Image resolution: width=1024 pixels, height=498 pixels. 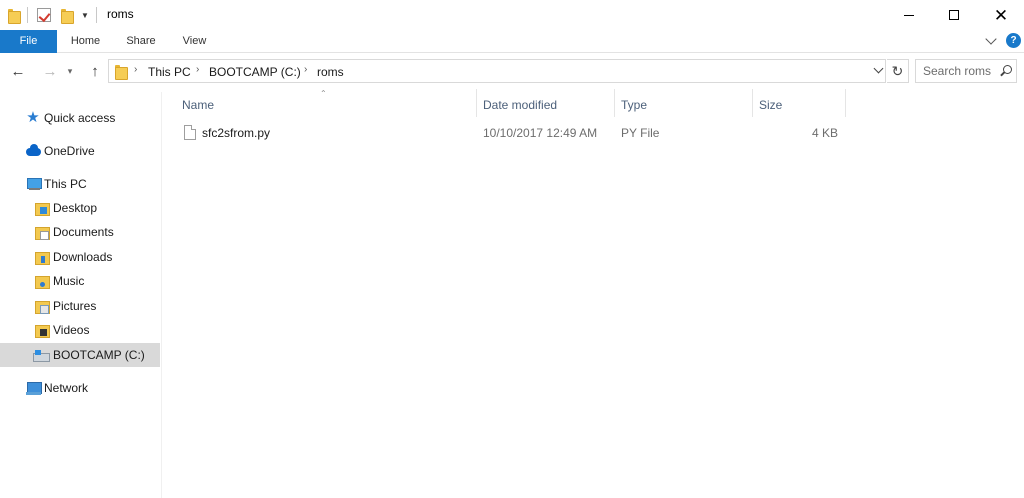 I want to click on file-icon, so click(x=190, y=132).